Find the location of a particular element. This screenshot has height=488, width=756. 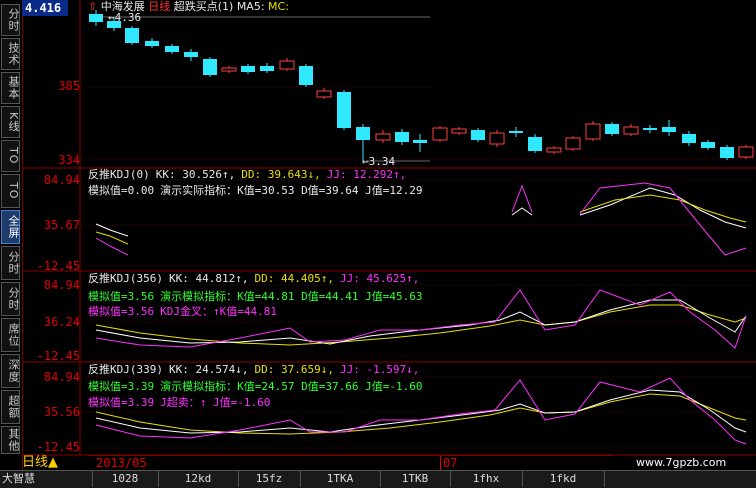

bottom-tab: 1TKB is located at coordinates (415, 479).